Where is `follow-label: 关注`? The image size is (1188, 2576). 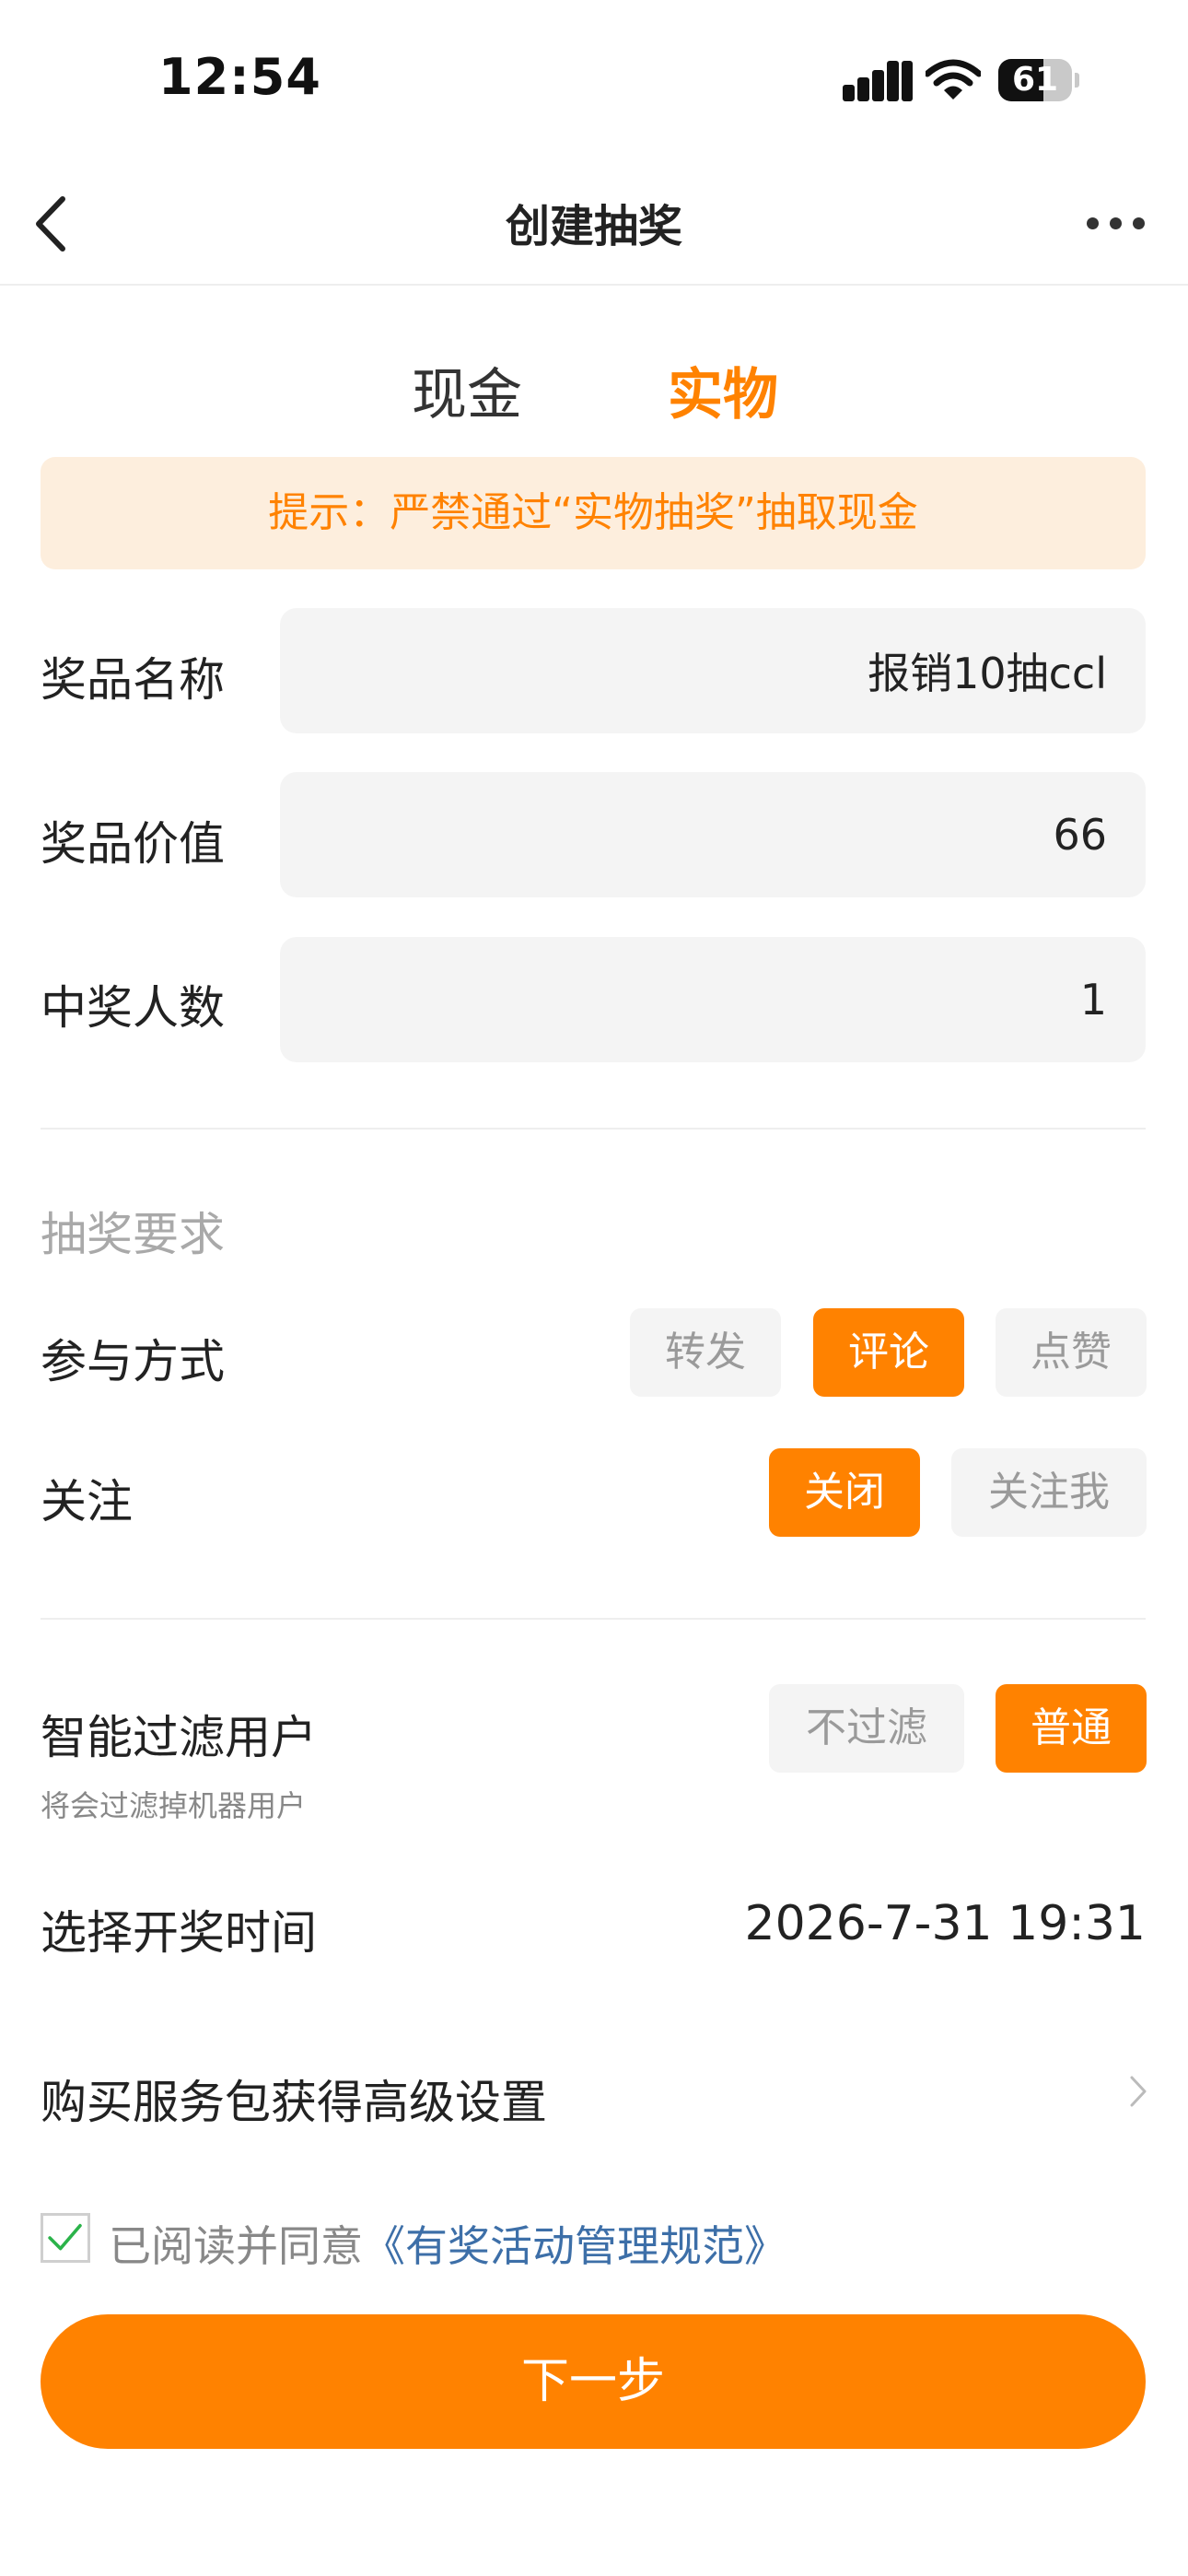
follow-label: 关注 is located at coordinates (87, 1501).